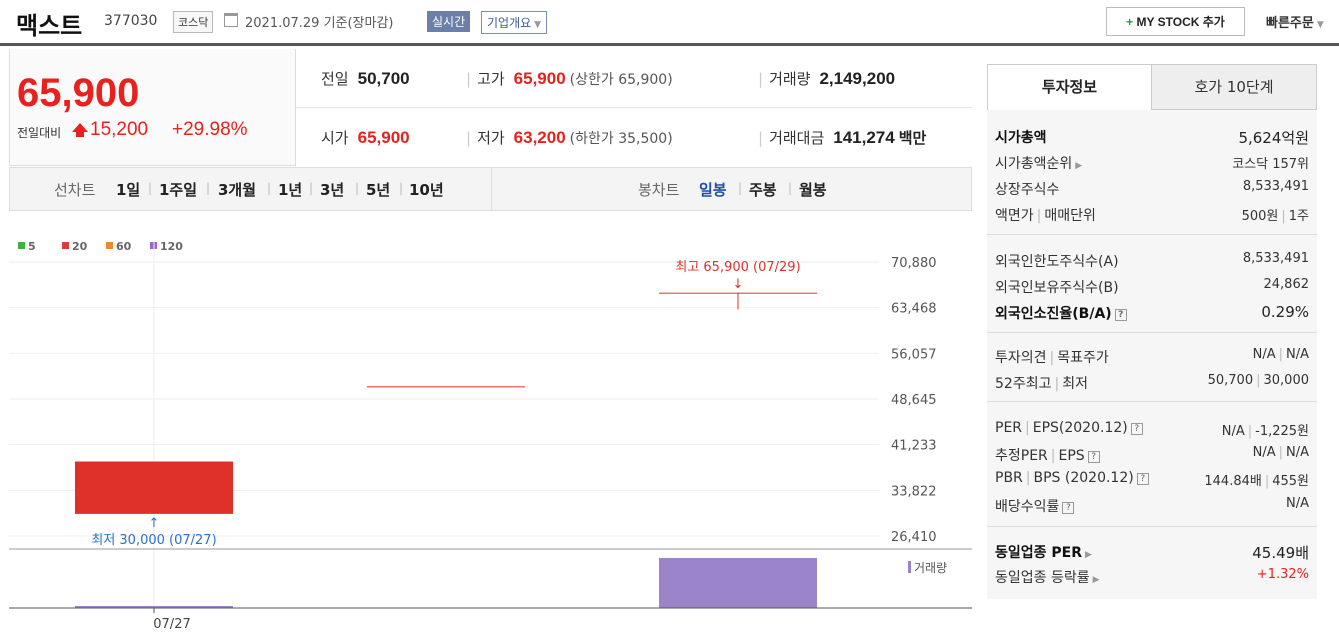  Describe the element at coordinates (1297, 354) in the screenshot. I see `target-value: N/A` at that location.